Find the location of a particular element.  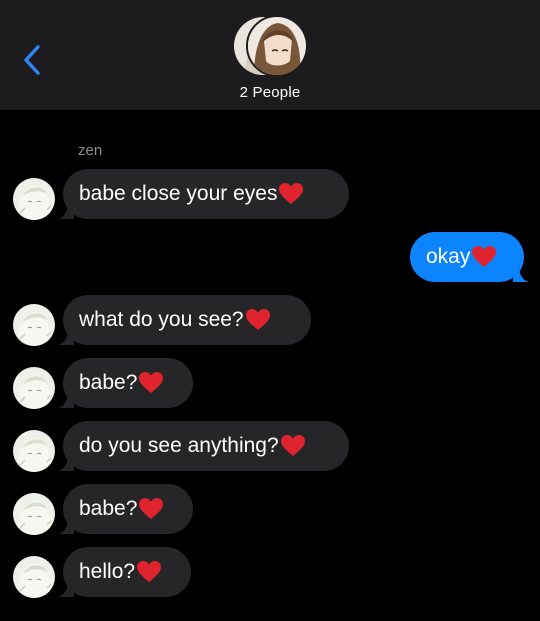

message-bubble: do you see anything? is located at coordinates (203, 446).